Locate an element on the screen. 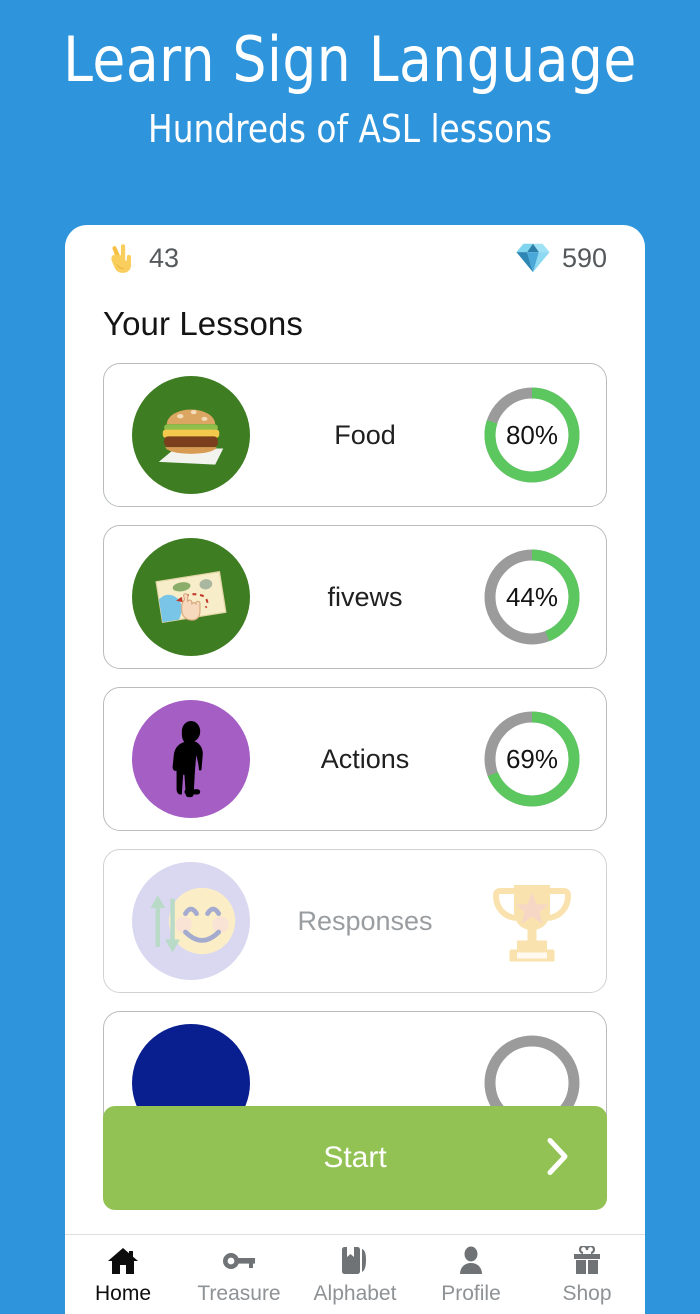 The height and width of the screenshot is (1314, 700). gift-icon is located at coordinates (587, 1261).